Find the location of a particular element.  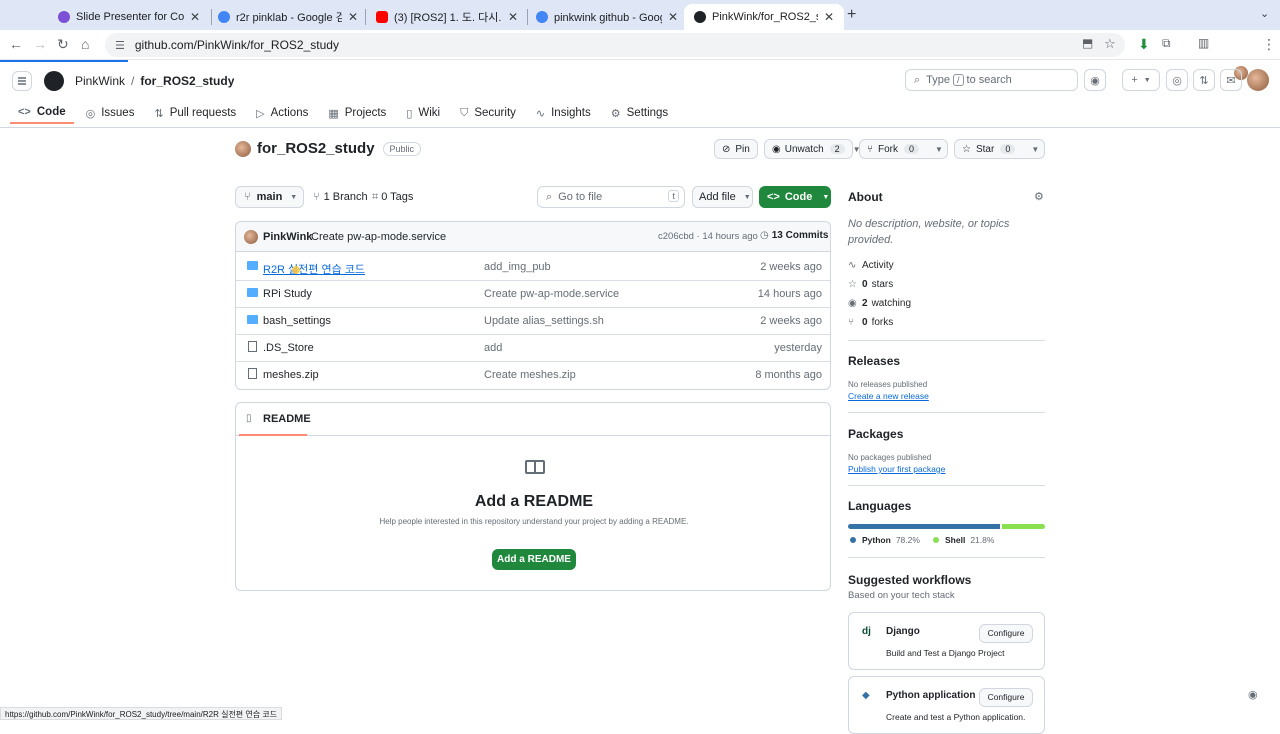

file-name: R2R 실전편 연습 코드 is located at coordinates (314, 269).